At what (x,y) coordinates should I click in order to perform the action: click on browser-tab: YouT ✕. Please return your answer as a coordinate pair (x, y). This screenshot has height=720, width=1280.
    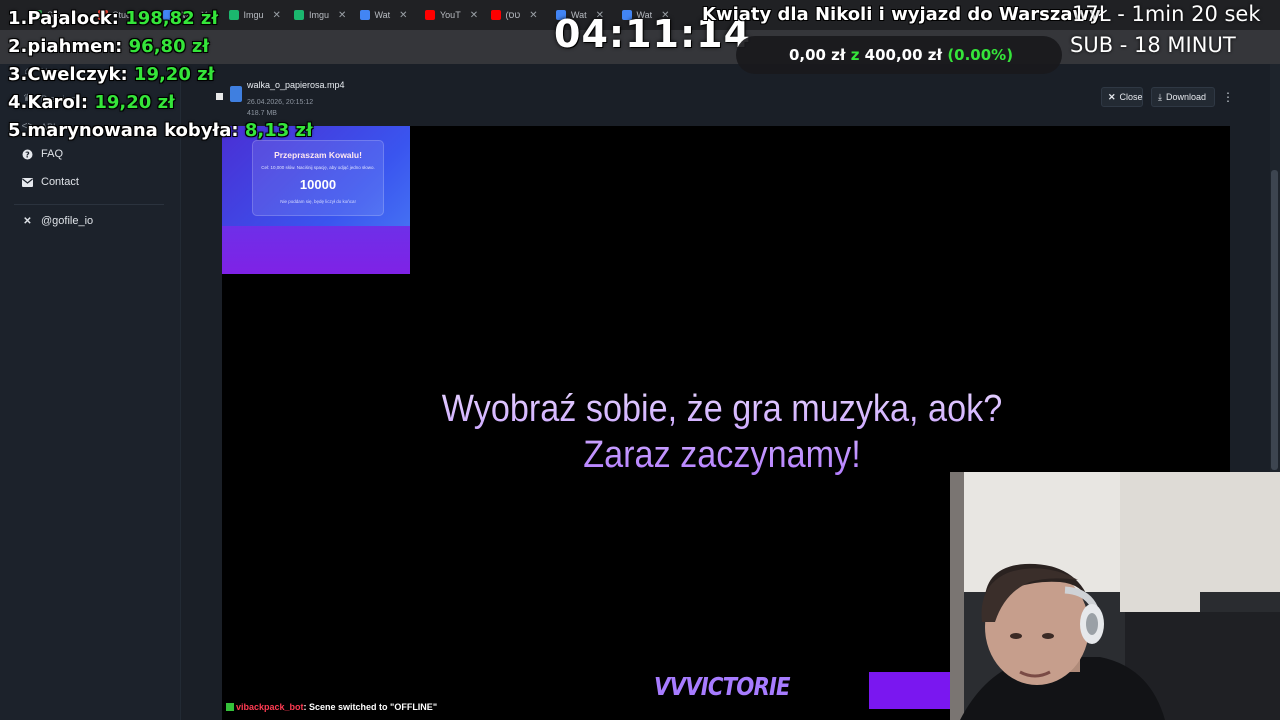
    Looking at the image, I should click on (451, 15).